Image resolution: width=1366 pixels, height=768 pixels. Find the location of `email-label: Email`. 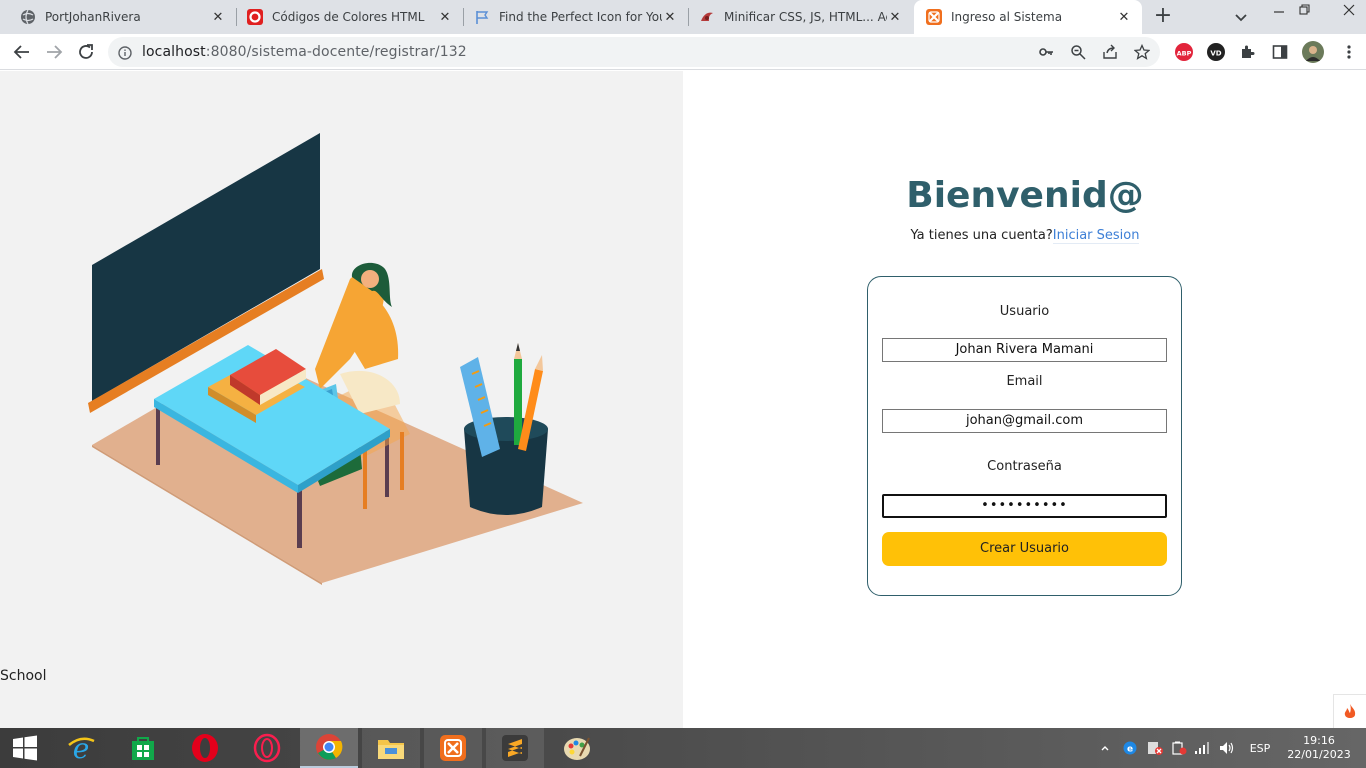

email-label: Email is located at coordinates (1024, 381).